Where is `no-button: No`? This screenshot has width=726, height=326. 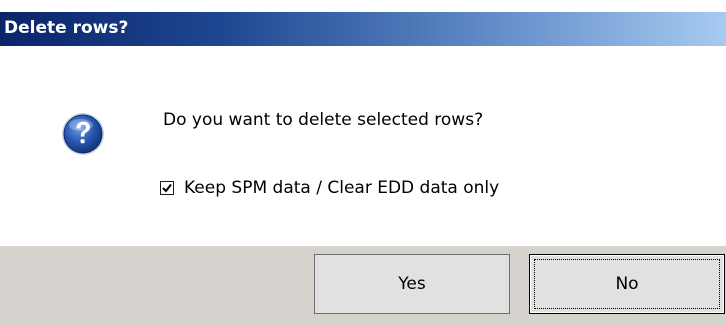
no-button: No is located at coordinates (627, 284).